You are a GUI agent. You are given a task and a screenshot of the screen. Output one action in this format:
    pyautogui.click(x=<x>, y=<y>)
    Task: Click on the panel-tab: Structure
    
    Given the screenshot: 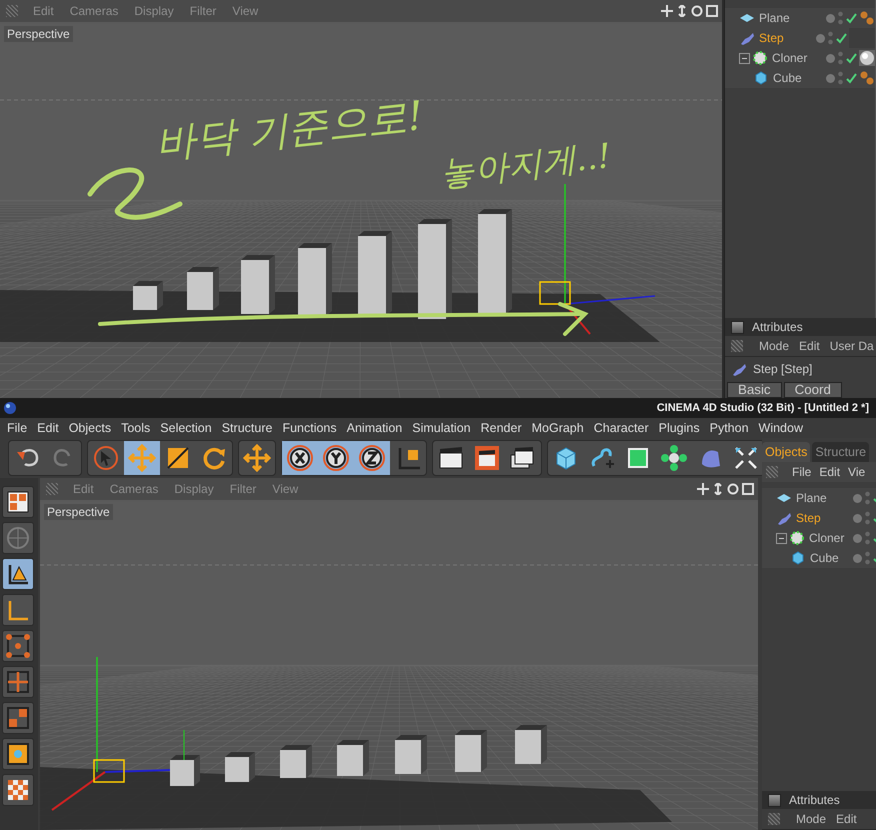 What is the action you would take?
    pyautogui.click(x=841, y=452)
    